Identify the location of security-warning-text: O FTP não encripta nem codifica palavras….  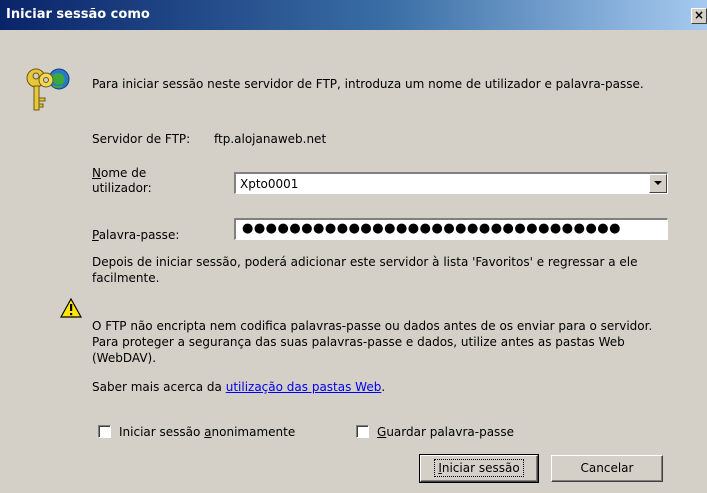
(372, 342).